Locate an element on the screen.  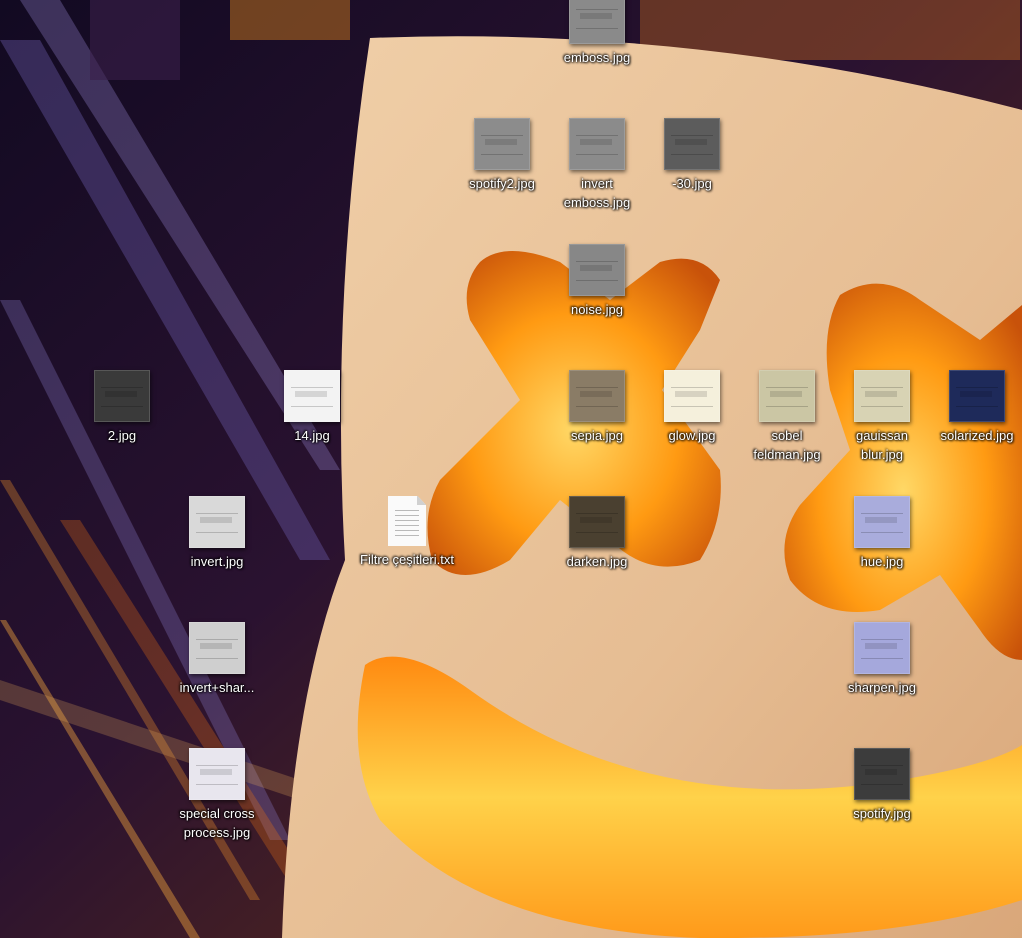
desktop-file-icon-image: sobel feldman.jpg is located at coordinates (787, 417).